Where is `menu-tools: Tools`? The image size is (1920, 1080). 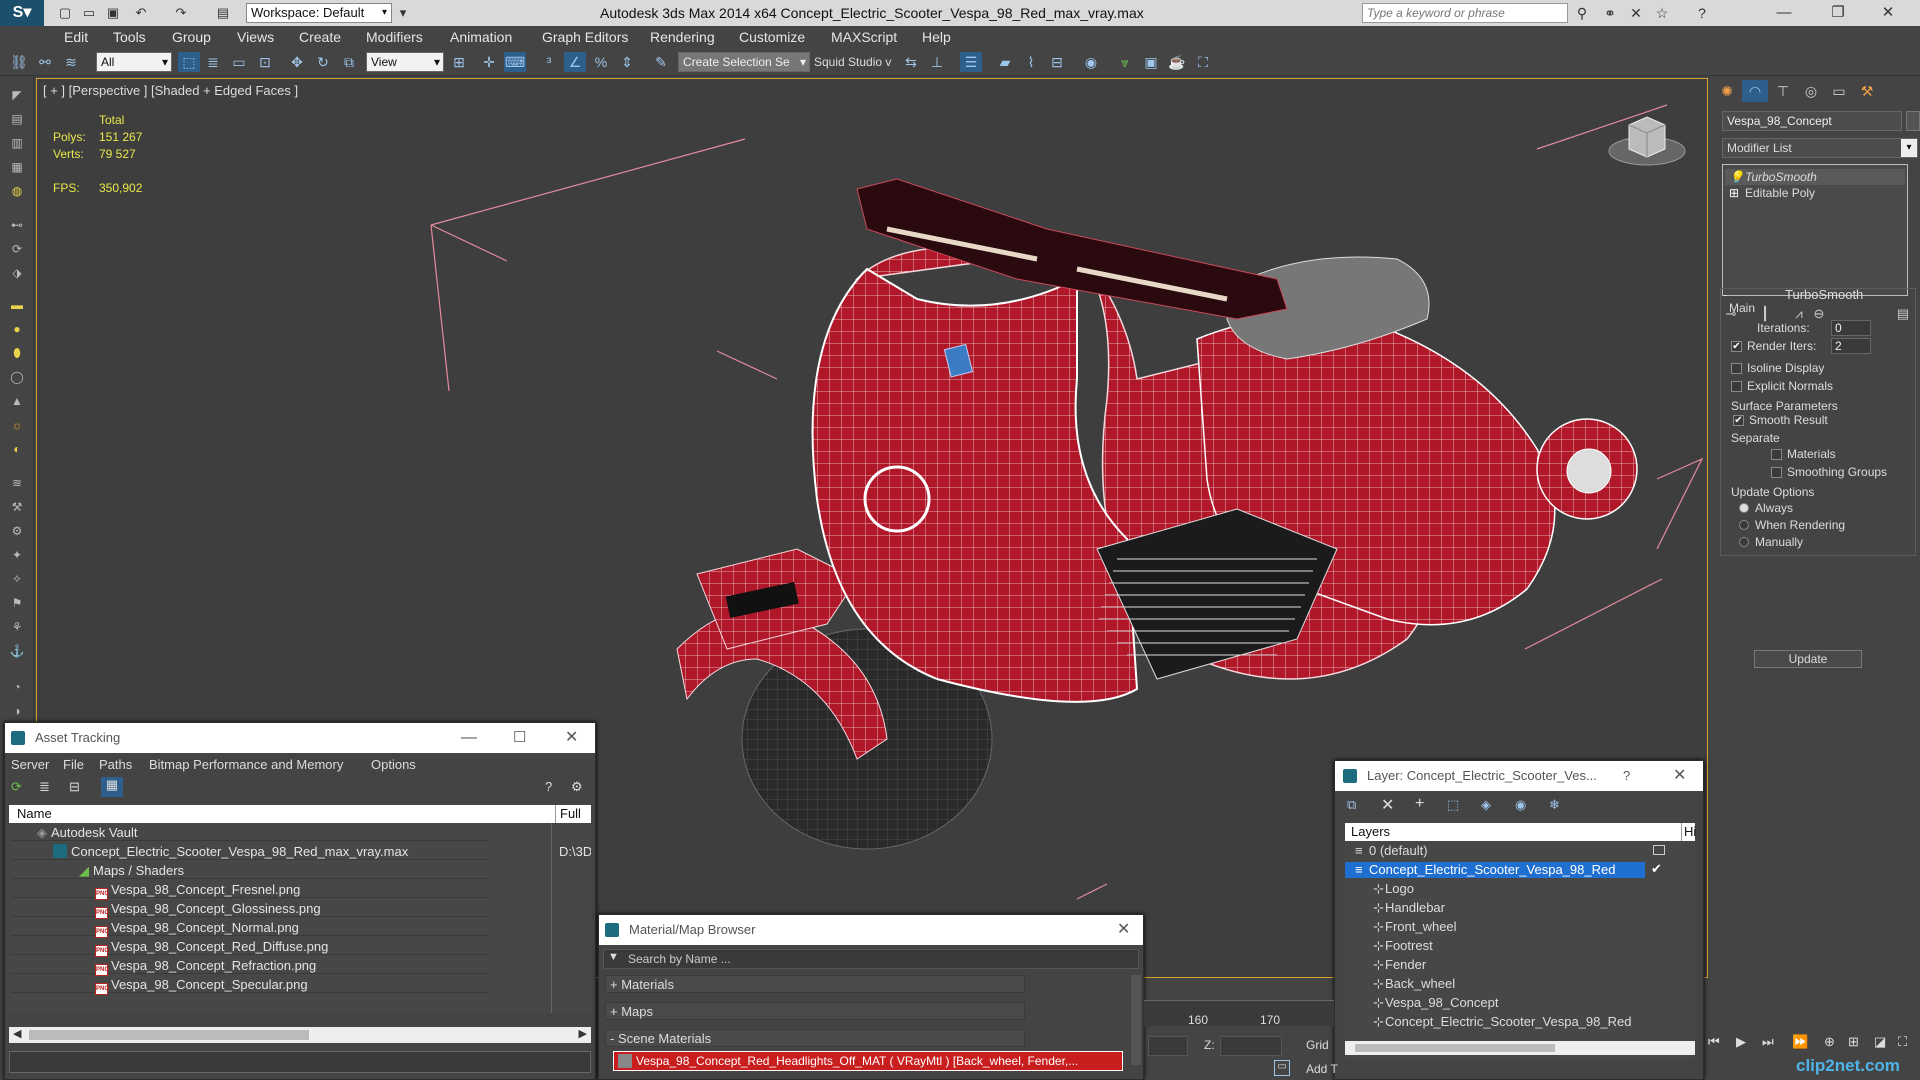
menu-tools: Tools is located at coordinates (129, 37).